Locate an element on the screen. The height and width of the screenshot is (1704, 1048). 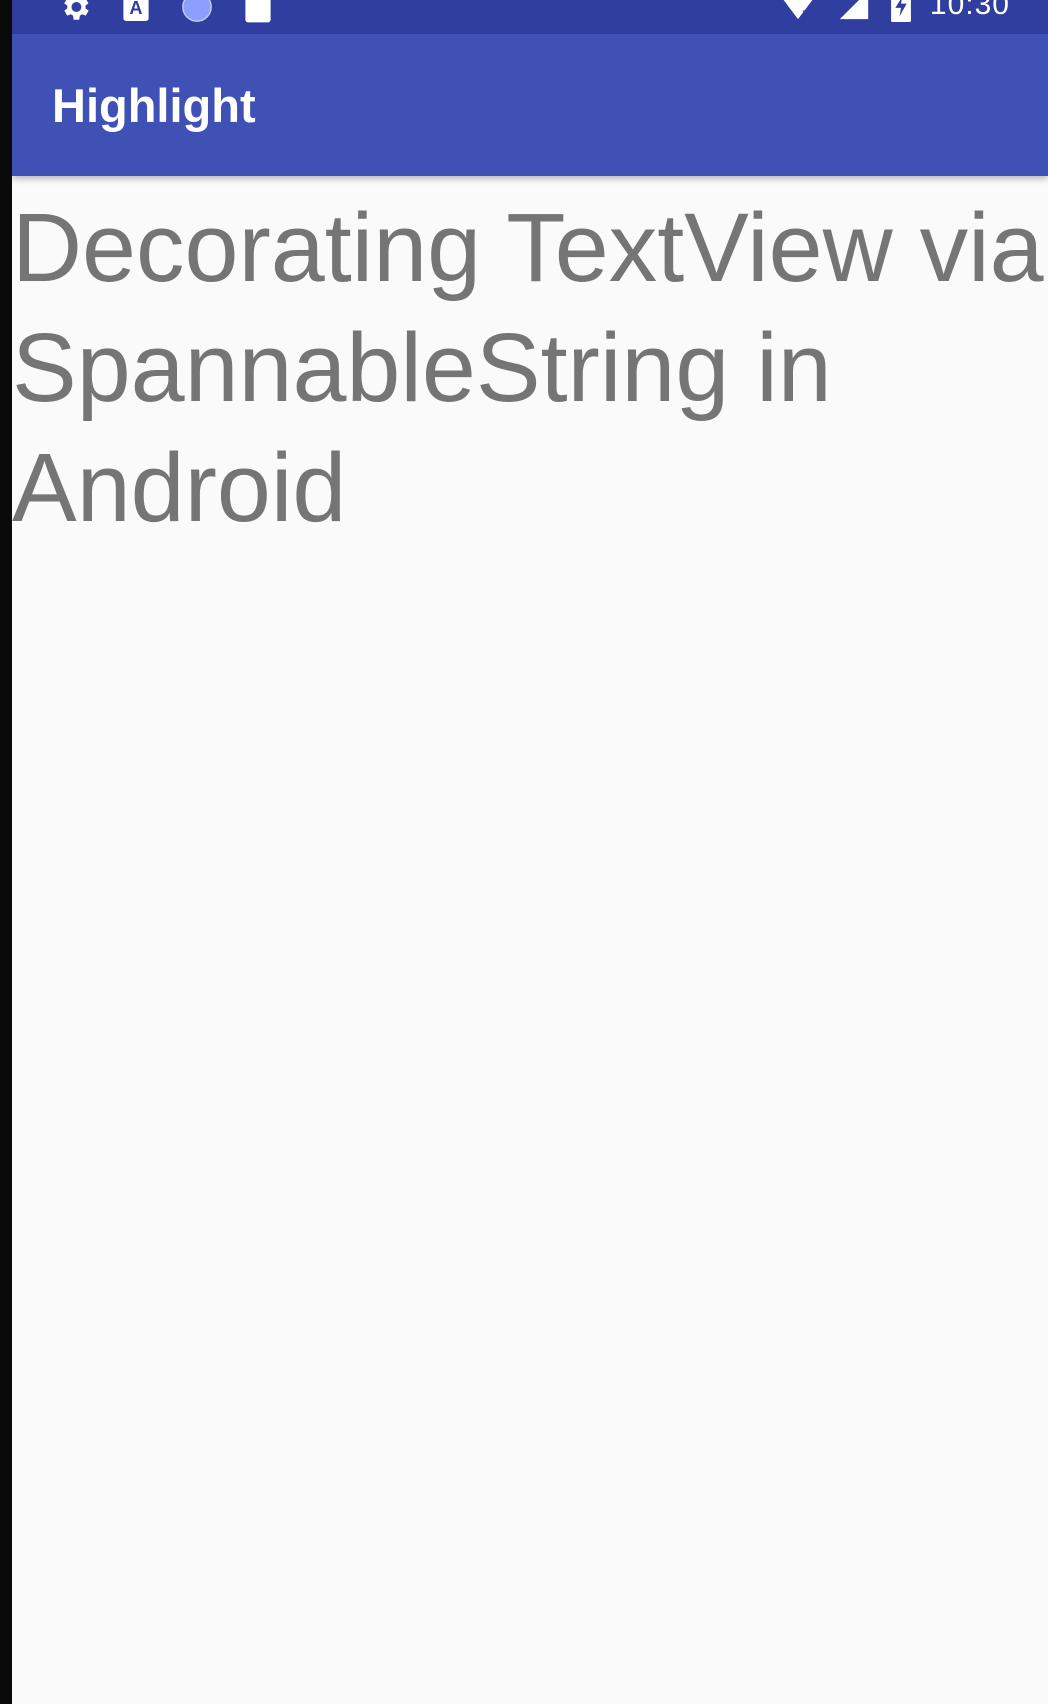
status-bar-system-icons: x 10:30 is located at coordinates (894, 11).